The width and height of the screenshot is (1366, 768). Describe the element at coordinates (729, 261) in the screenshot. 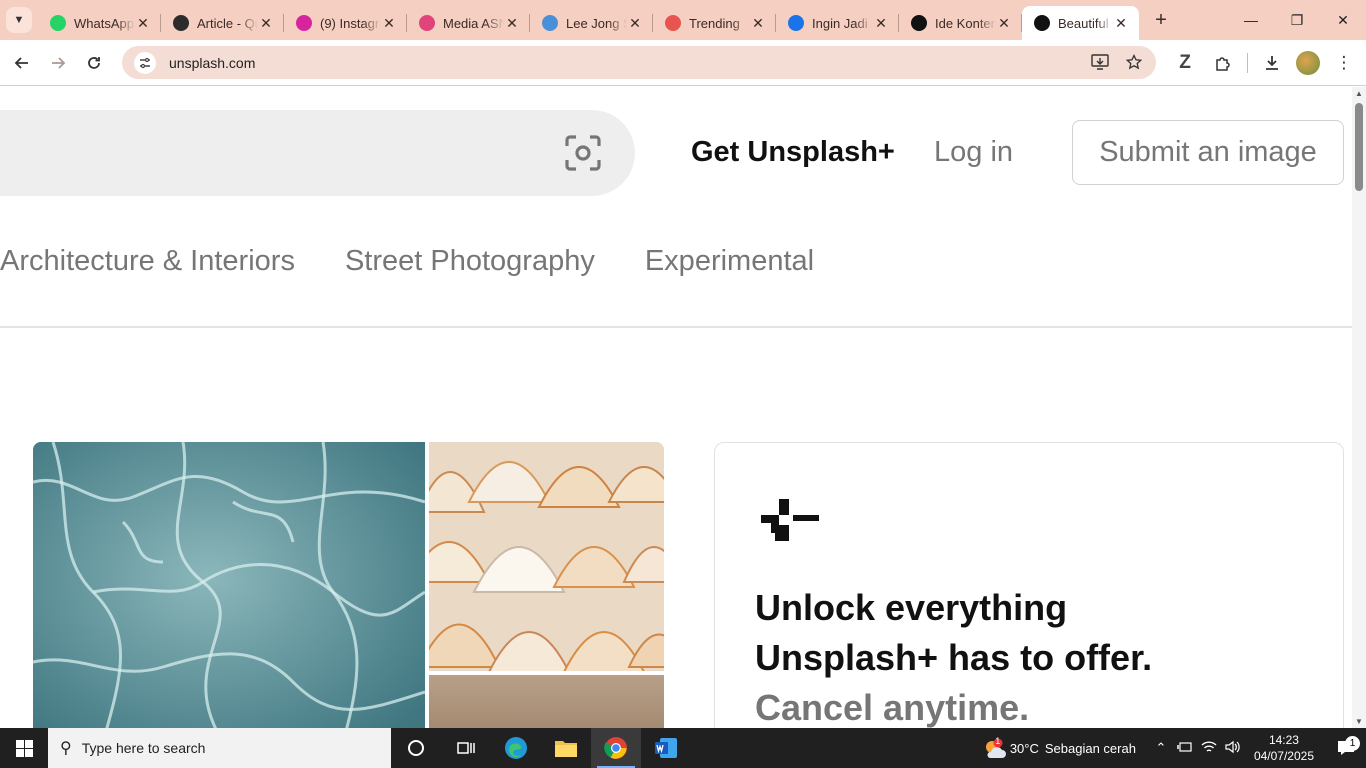

I see `category-link: Experimental` at that location.